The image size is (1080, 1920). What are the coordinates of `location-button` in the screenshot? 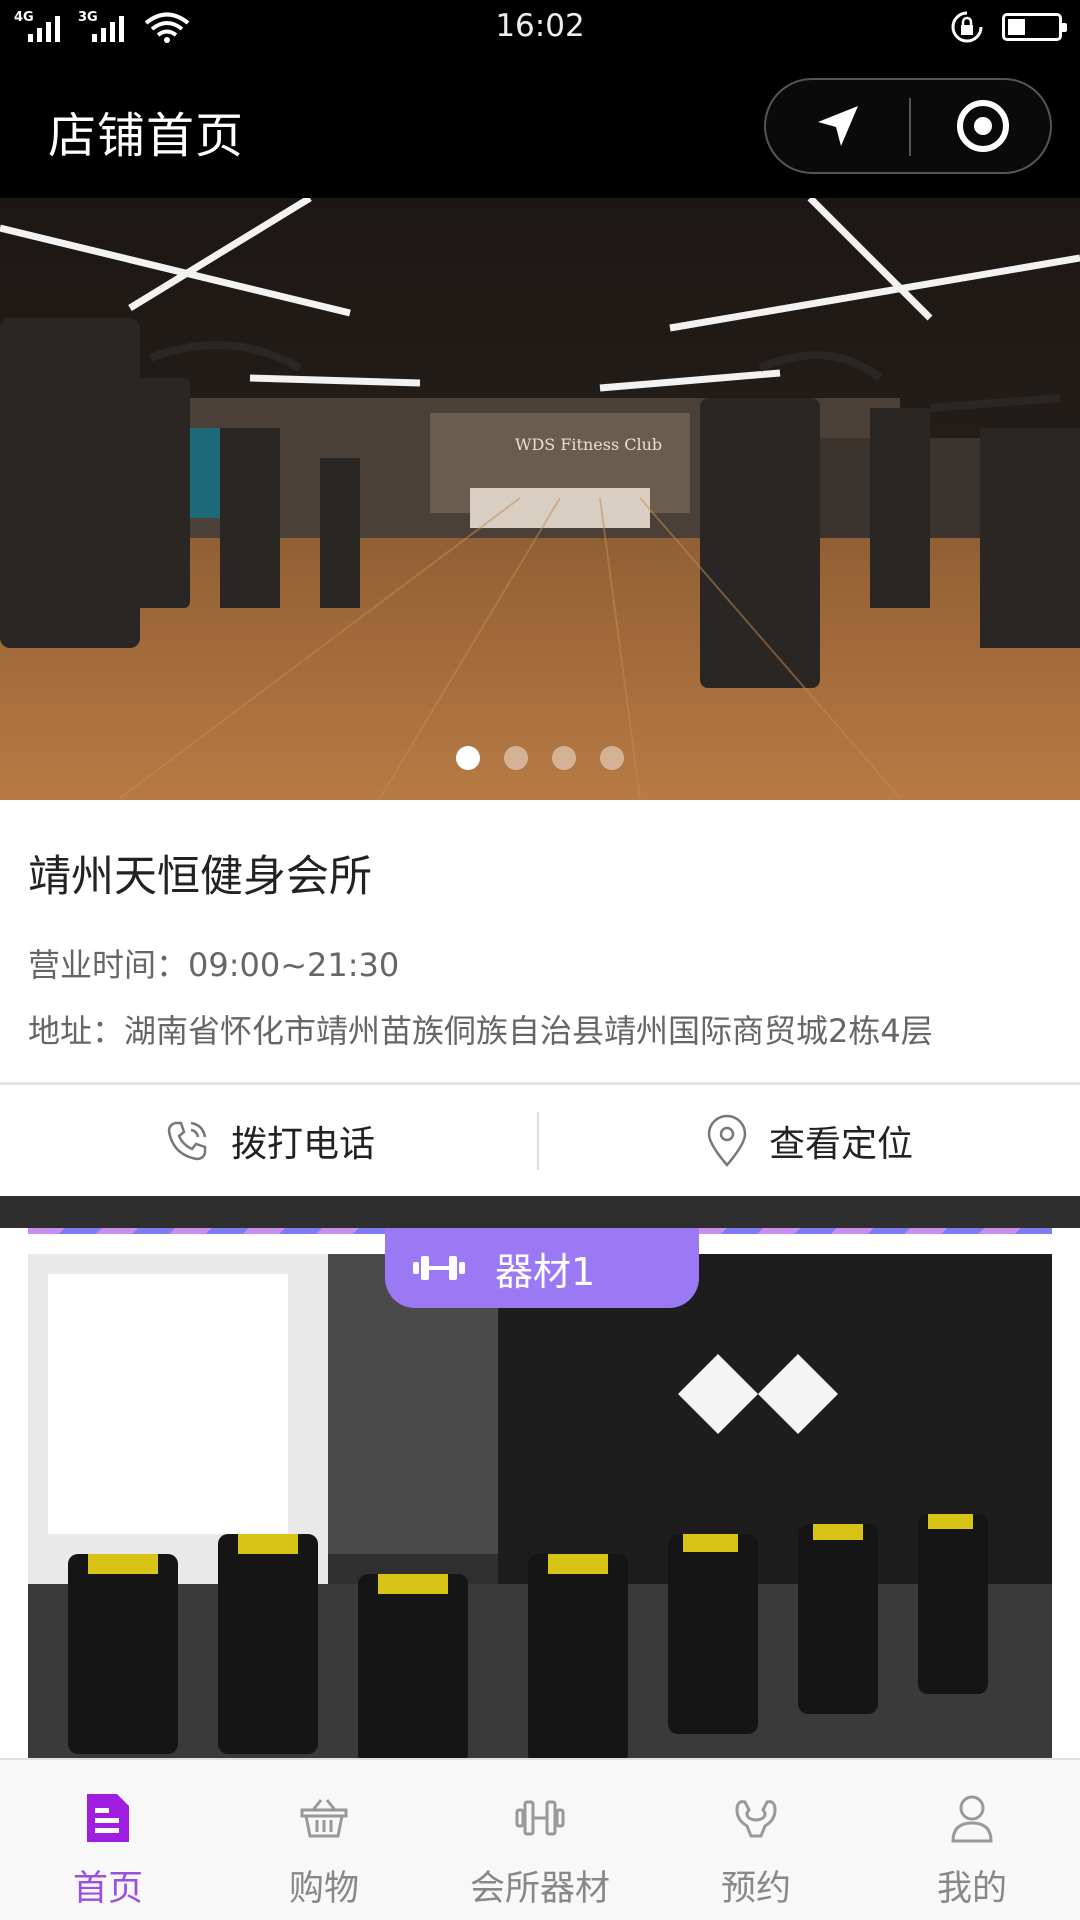 It's located at (837, 126).